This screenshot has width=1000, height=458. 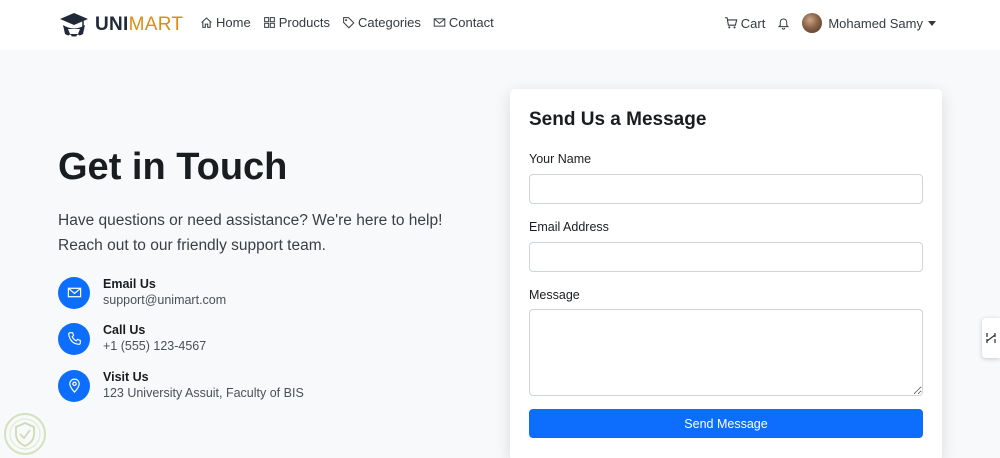 I want to click on brand-name-accent: MART, so click(x=156, y=24).